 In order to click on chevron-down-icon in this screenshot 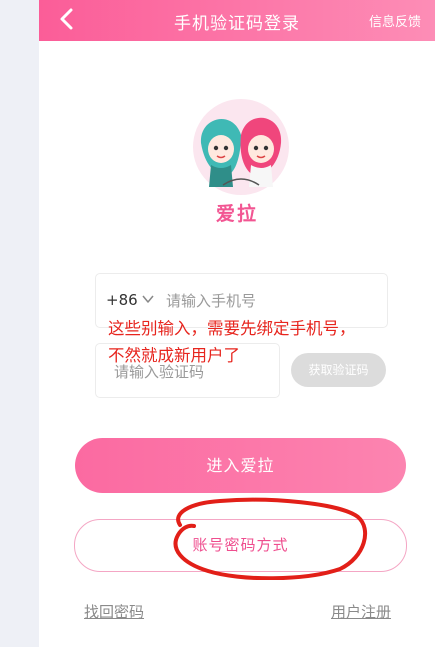, I will do `click(148, 299)`.